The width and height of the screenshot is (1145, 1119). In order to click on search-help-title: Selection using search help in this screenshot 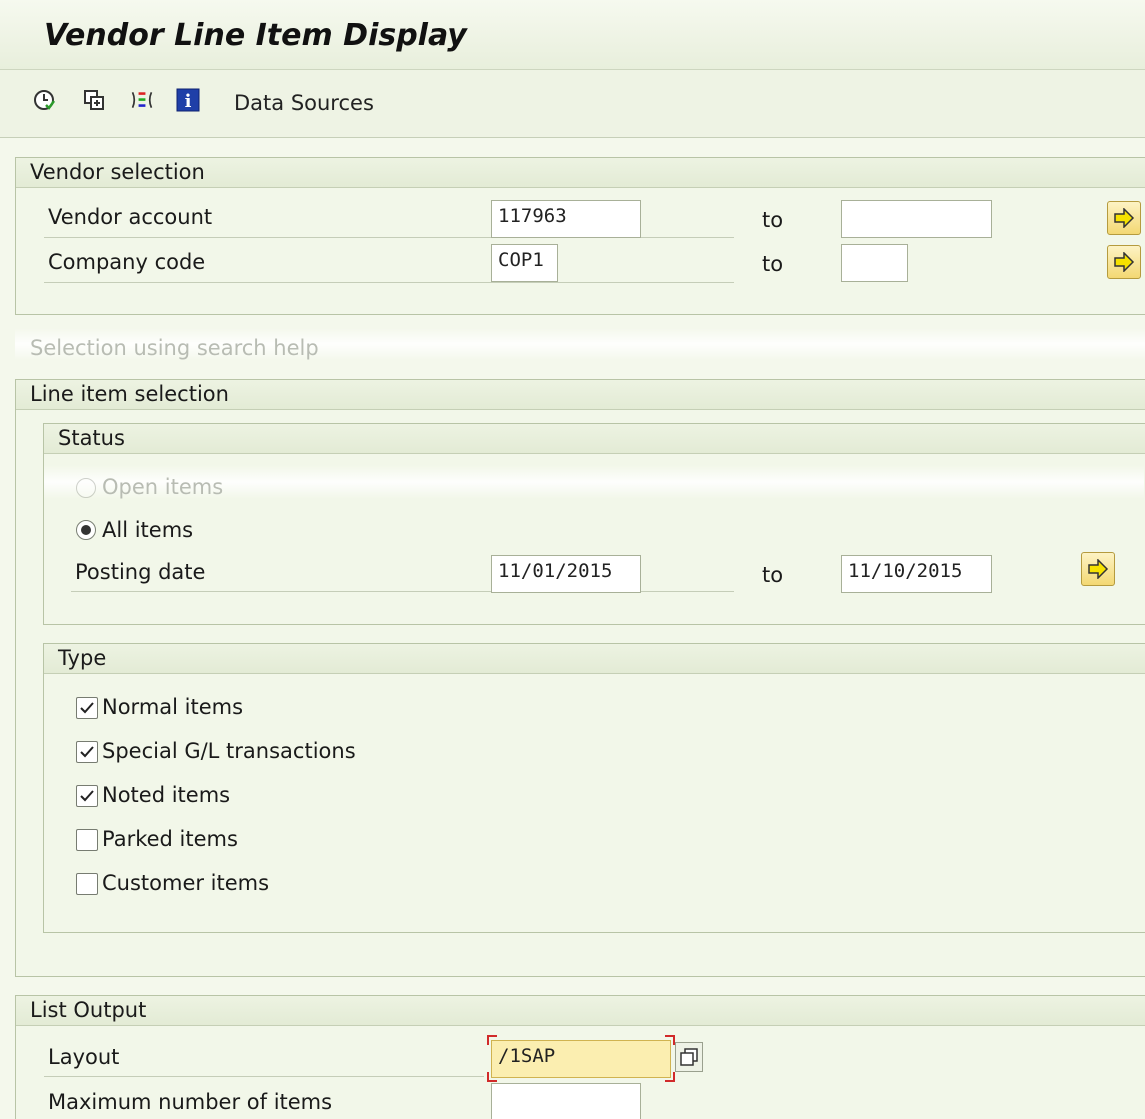, I will do `click(174, 348)`.